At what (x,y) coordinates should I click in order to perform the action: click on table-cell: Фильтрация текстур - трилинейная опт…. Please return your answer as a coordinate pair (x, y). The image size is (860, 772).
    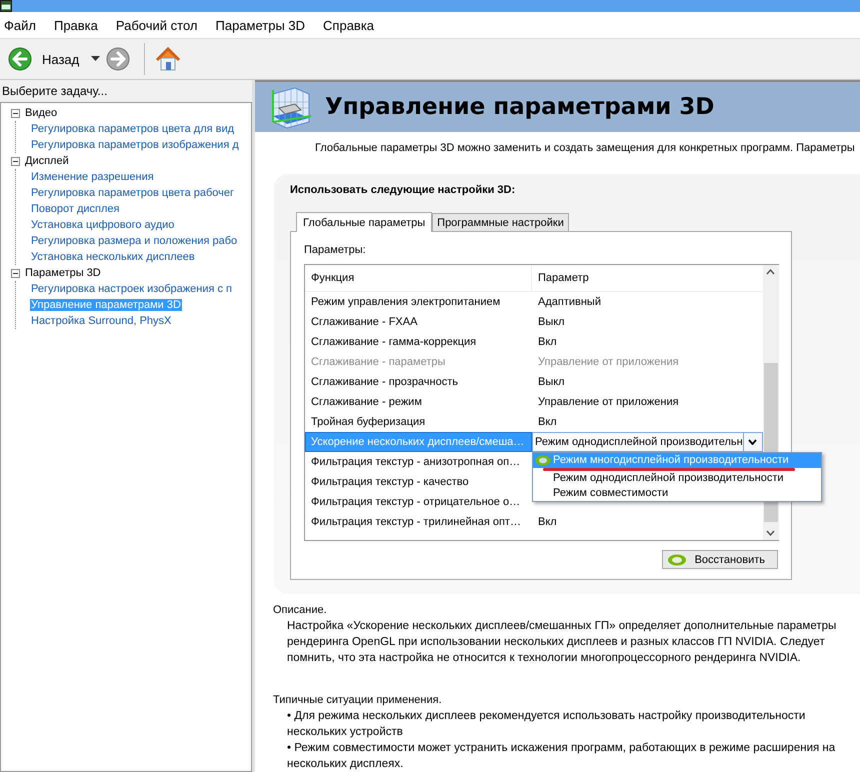
    Looking at the image, I should click on (418, 522).